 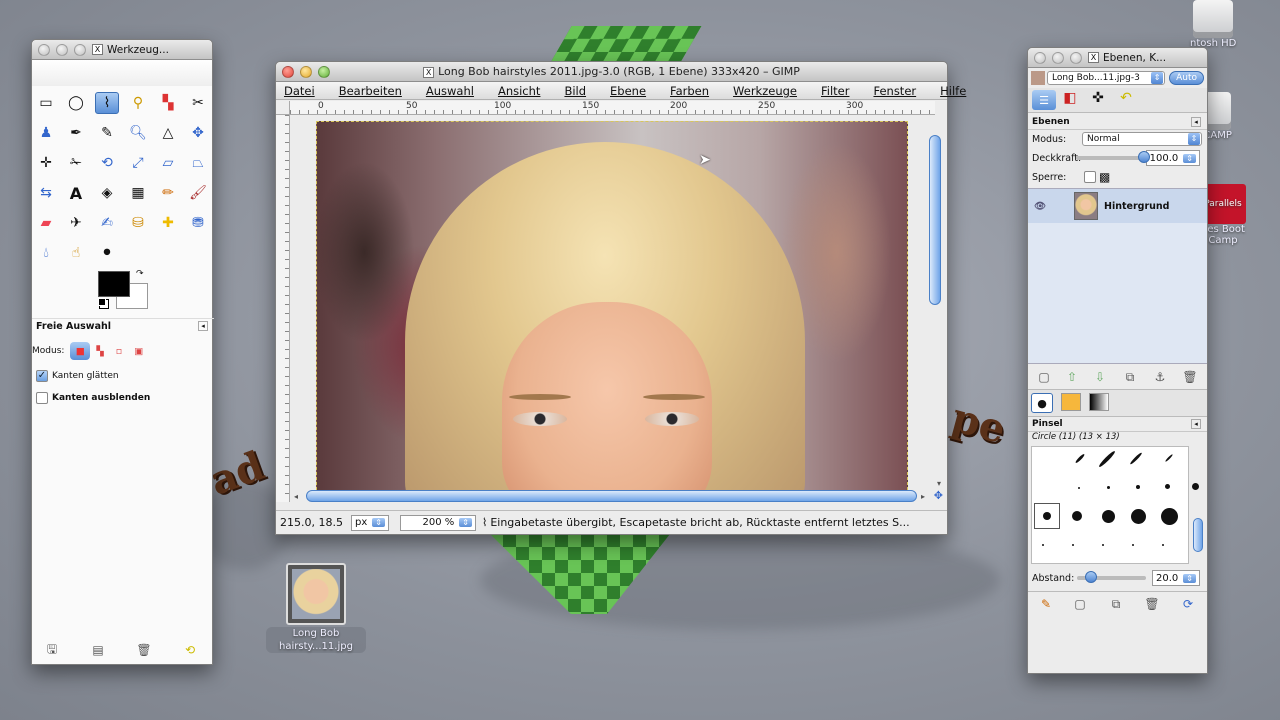 What do you see at coordinates (611, 496) in the screenshot?
I see `horizontal-scrollbar` at bounding box center [611, 496].